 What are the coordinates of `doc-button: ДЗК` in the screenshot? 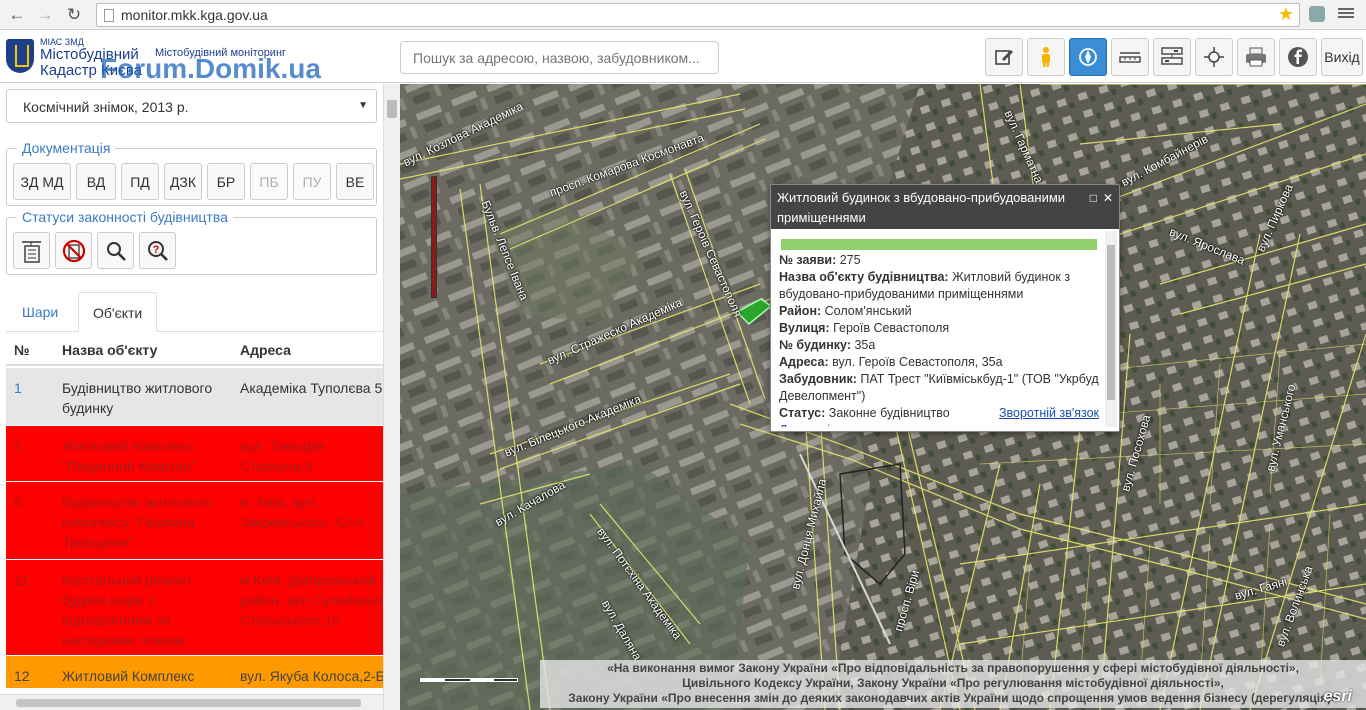 It's located at (183, 181).